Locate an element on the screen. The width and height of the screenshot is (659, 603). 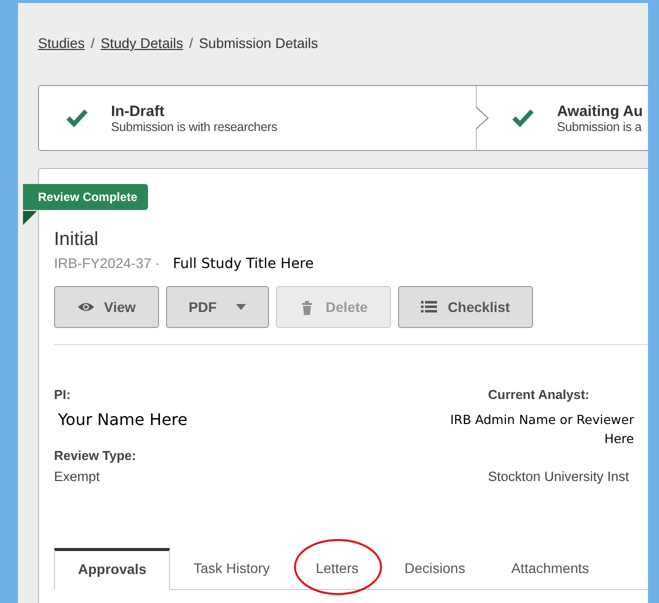
submission-id: IRB-FY2024-37 · is located at coordinates (107, 263).